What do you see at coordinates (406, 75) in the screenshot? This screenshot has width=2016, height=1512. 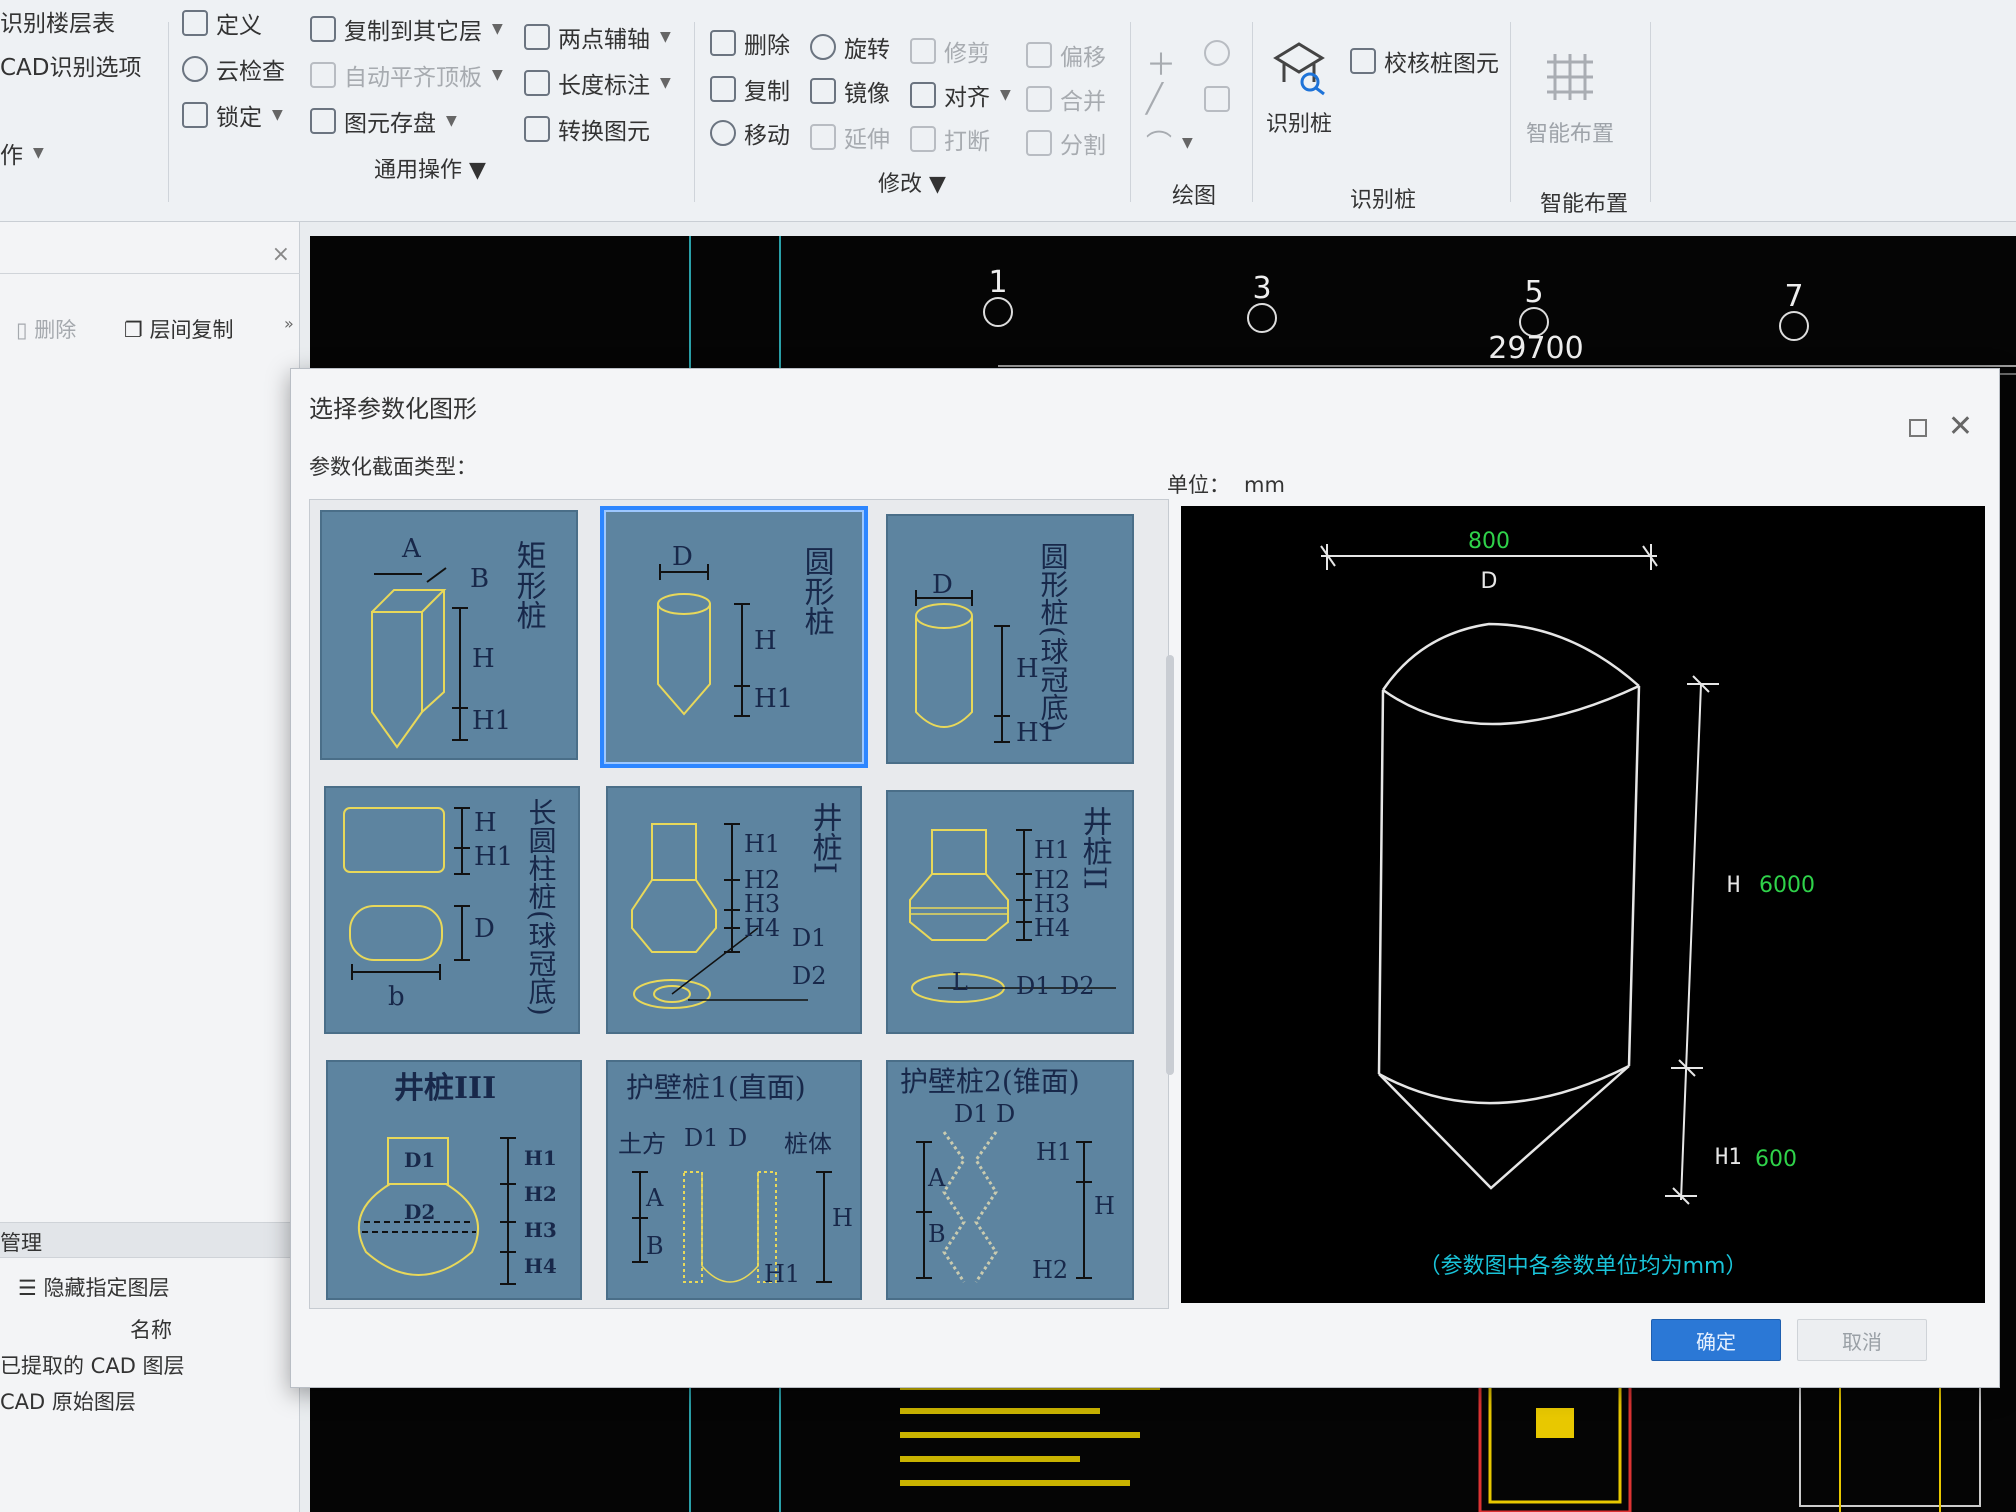 I see `auto-flush-button: 自动平齐顶板 ▼` at bounding box center [406, 75].